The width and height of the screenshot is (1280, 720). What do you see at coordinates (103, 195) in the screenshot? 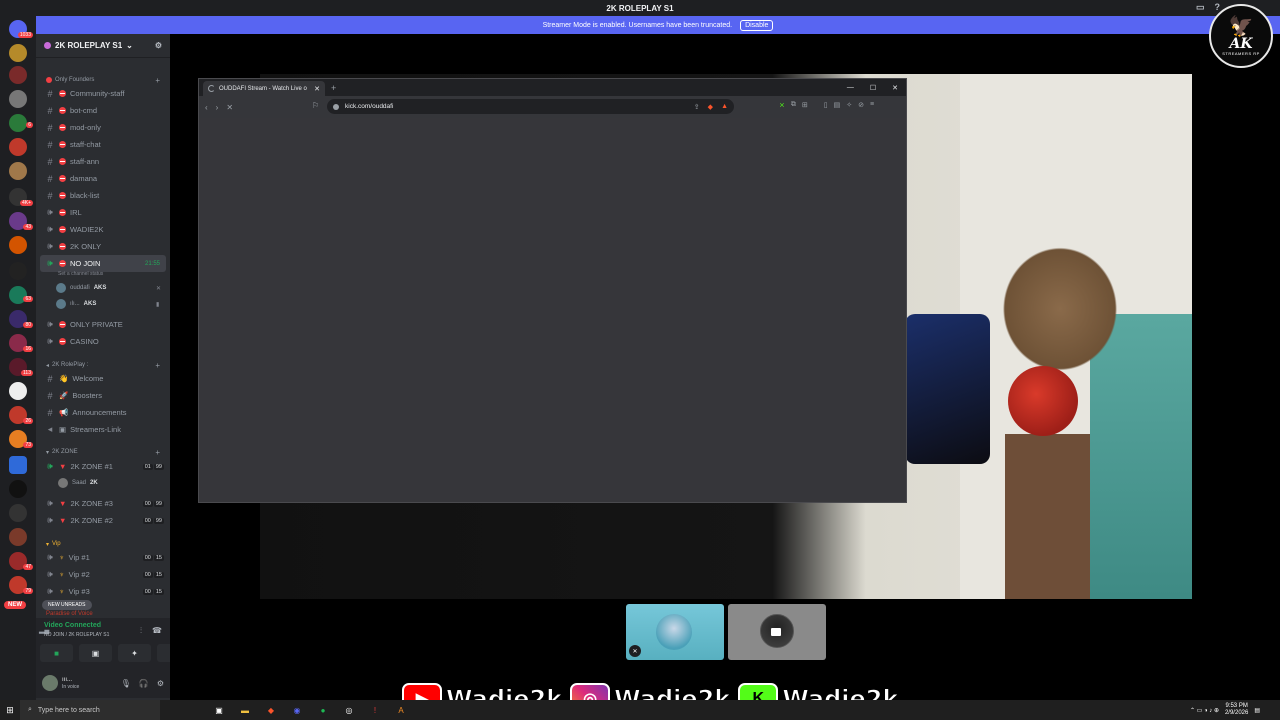
I see `channel-item: # black-list` at bounding box center [103, 195].